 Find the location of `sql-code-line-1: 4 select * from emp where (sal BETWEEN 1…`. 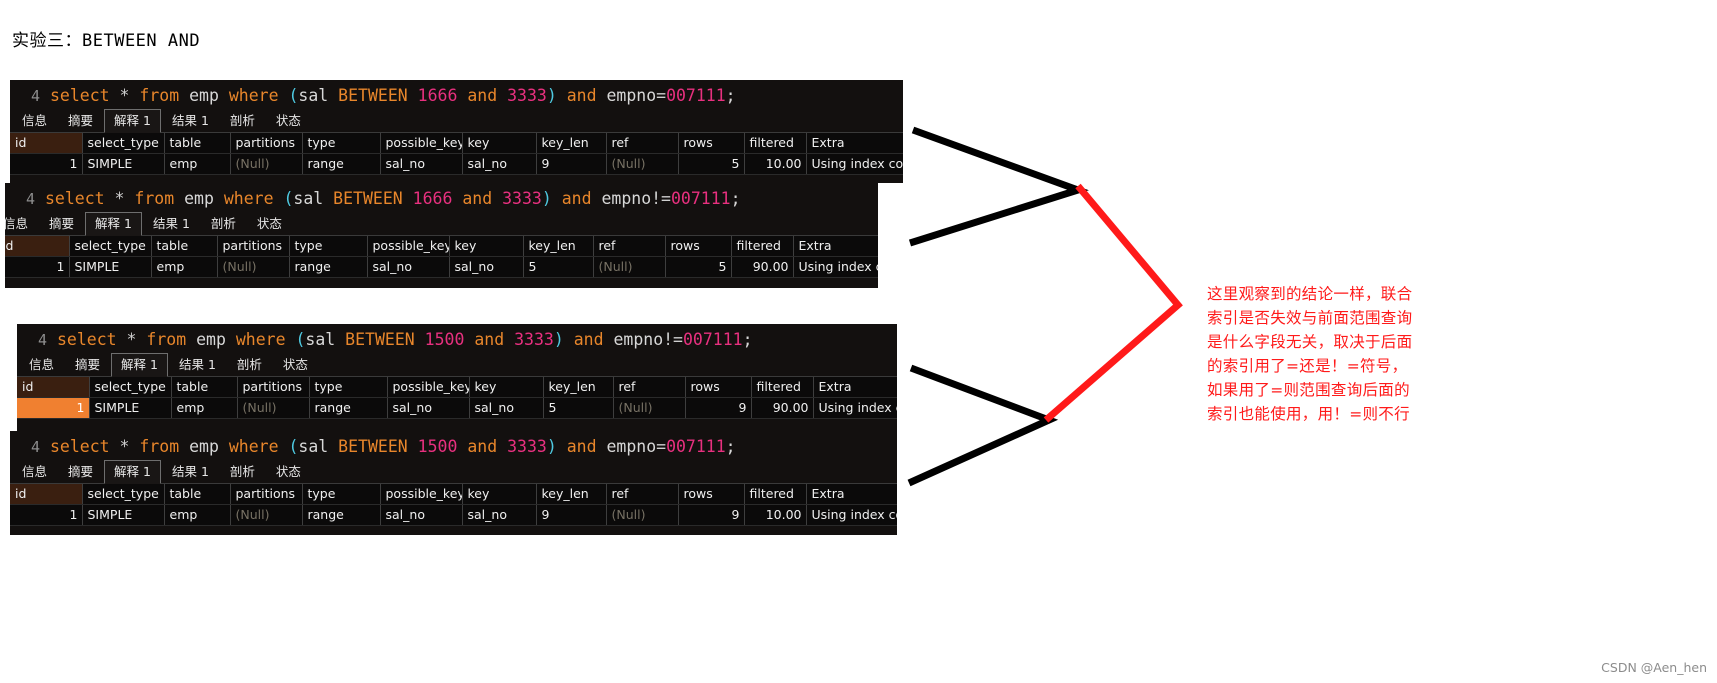

sql-code-line-1: 4 select * from emp where (sal BETWEEN 1… is located at coordinates (456, 95).